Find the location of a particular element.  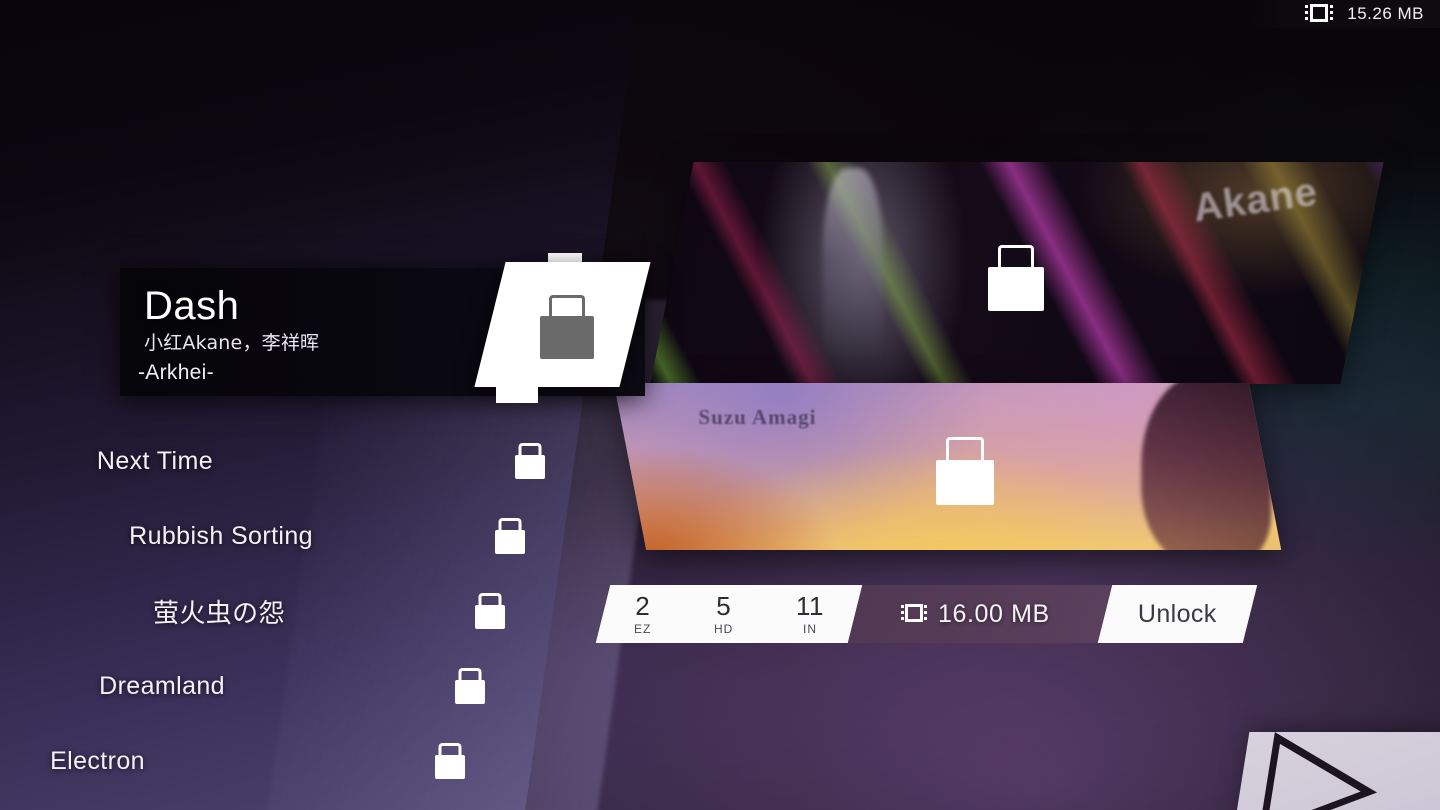

download-size-text: 16.00 MB is located at coordinates (994, 613).